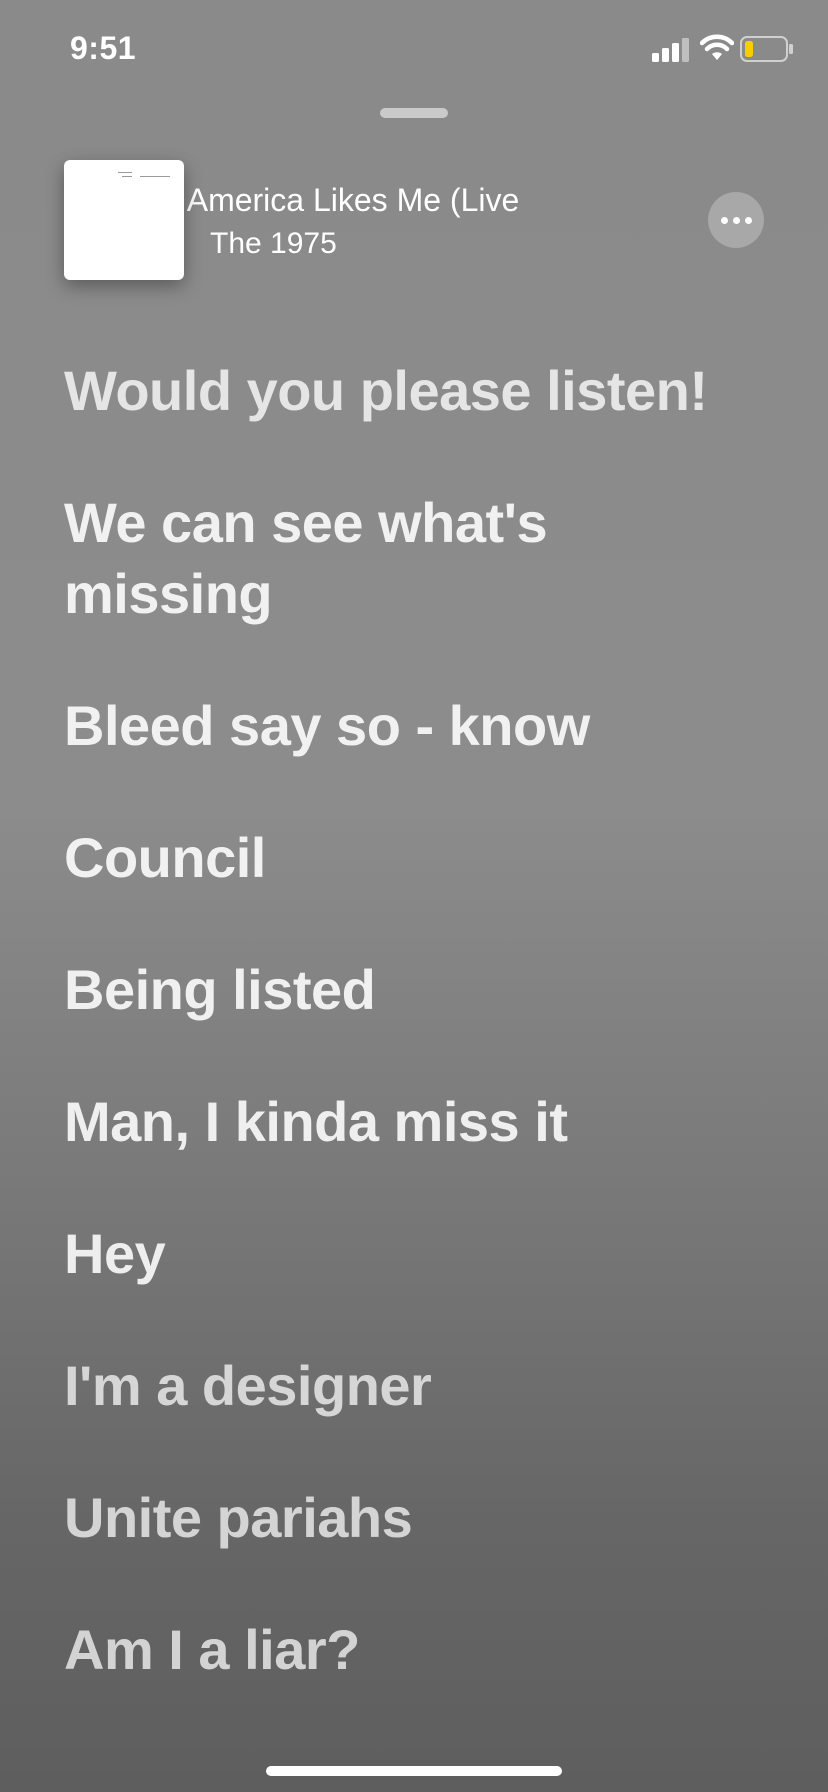 This screenshot has height=1792, width=828. What do you see at coordinates (414, 113) in the screenshot?
I see `sheet-grabber` at bounding box center [414, 113].